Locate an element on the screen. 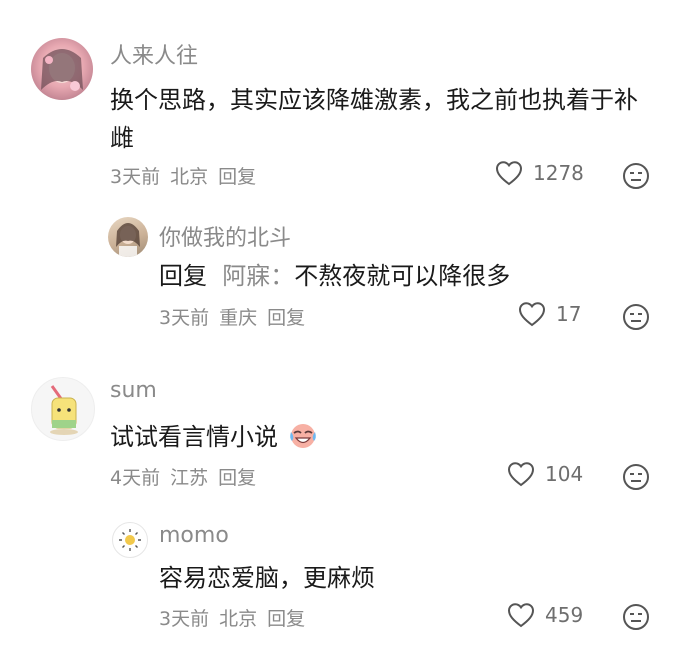 Image resolution: width=690 pixels, height=651 pixels. like-button: 459 is located at coordinates (545, 615).